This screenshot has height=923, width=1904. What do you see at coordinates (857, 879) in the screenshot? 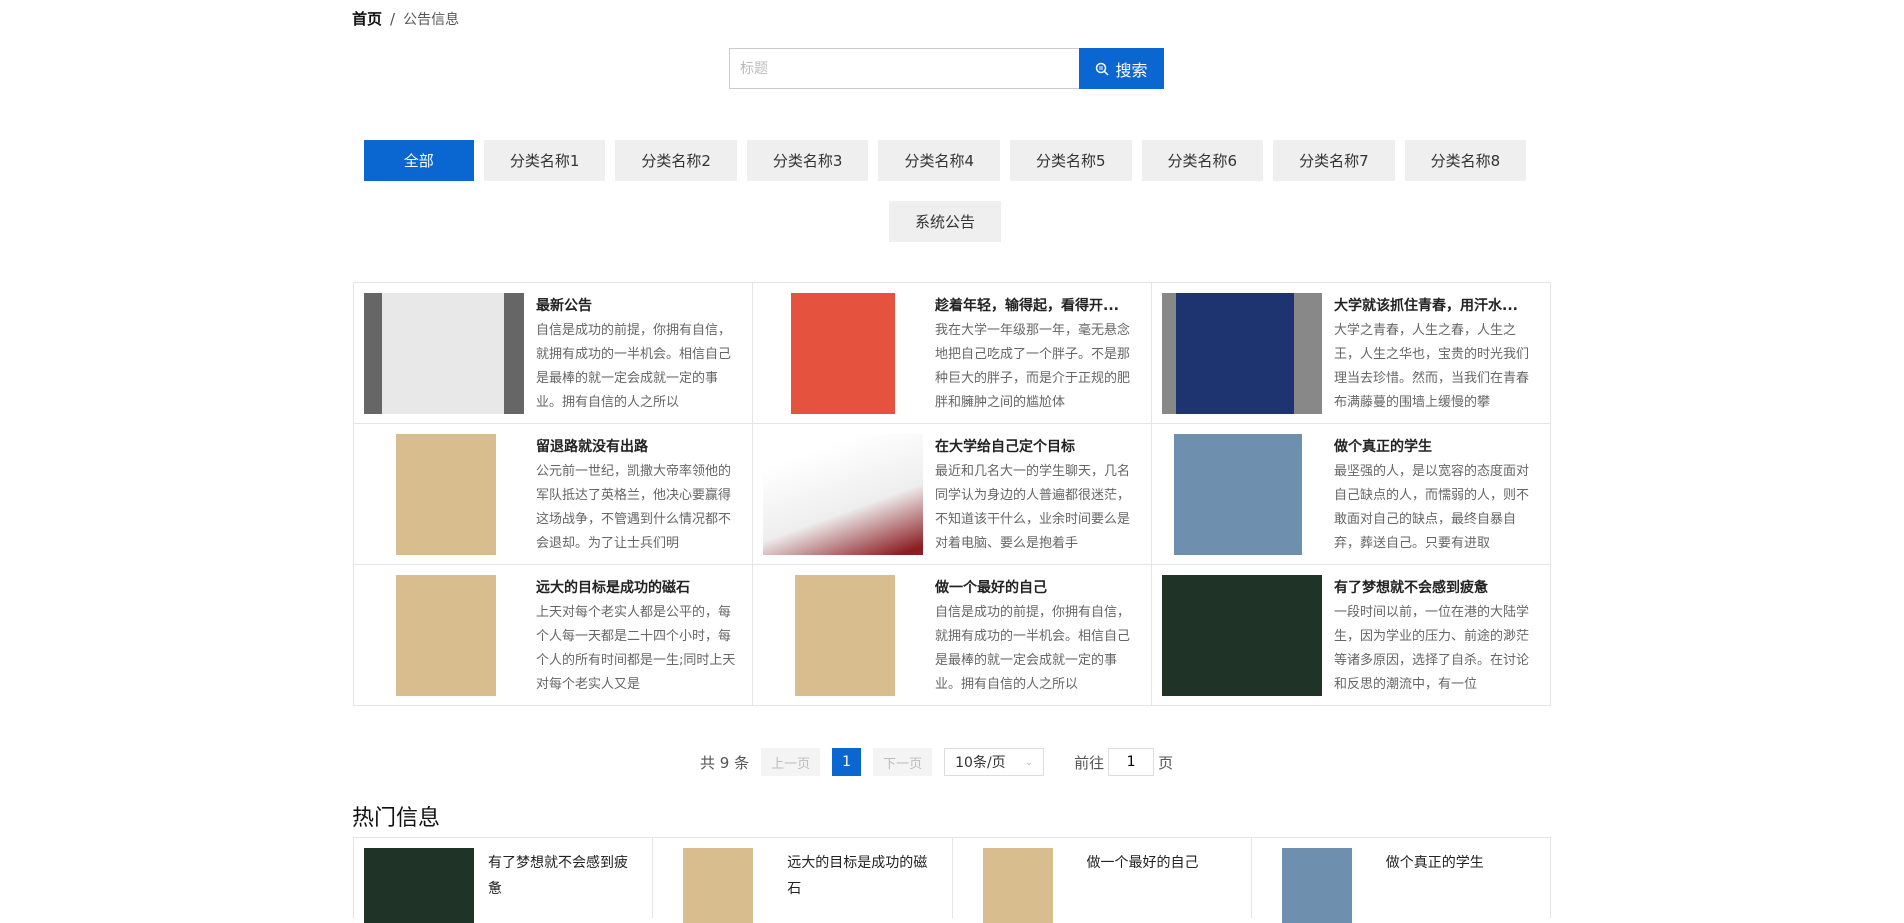
I see `hot-item-title: 远大的目标是成功的磁石` at bounding box center [857, 879].